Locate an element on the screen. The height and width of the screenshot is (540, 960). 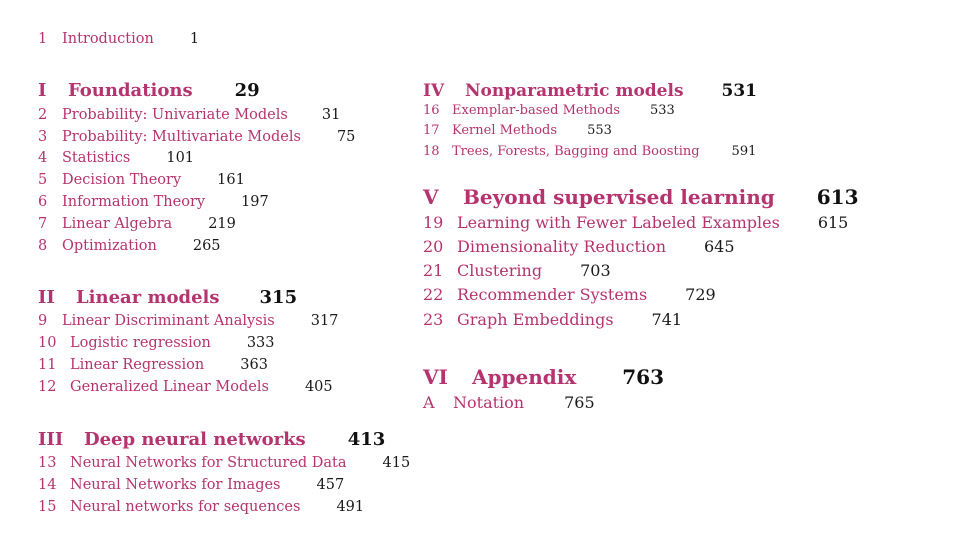
toc-part-vi: VI Appendix 763 is located at coordinates (543, 377).